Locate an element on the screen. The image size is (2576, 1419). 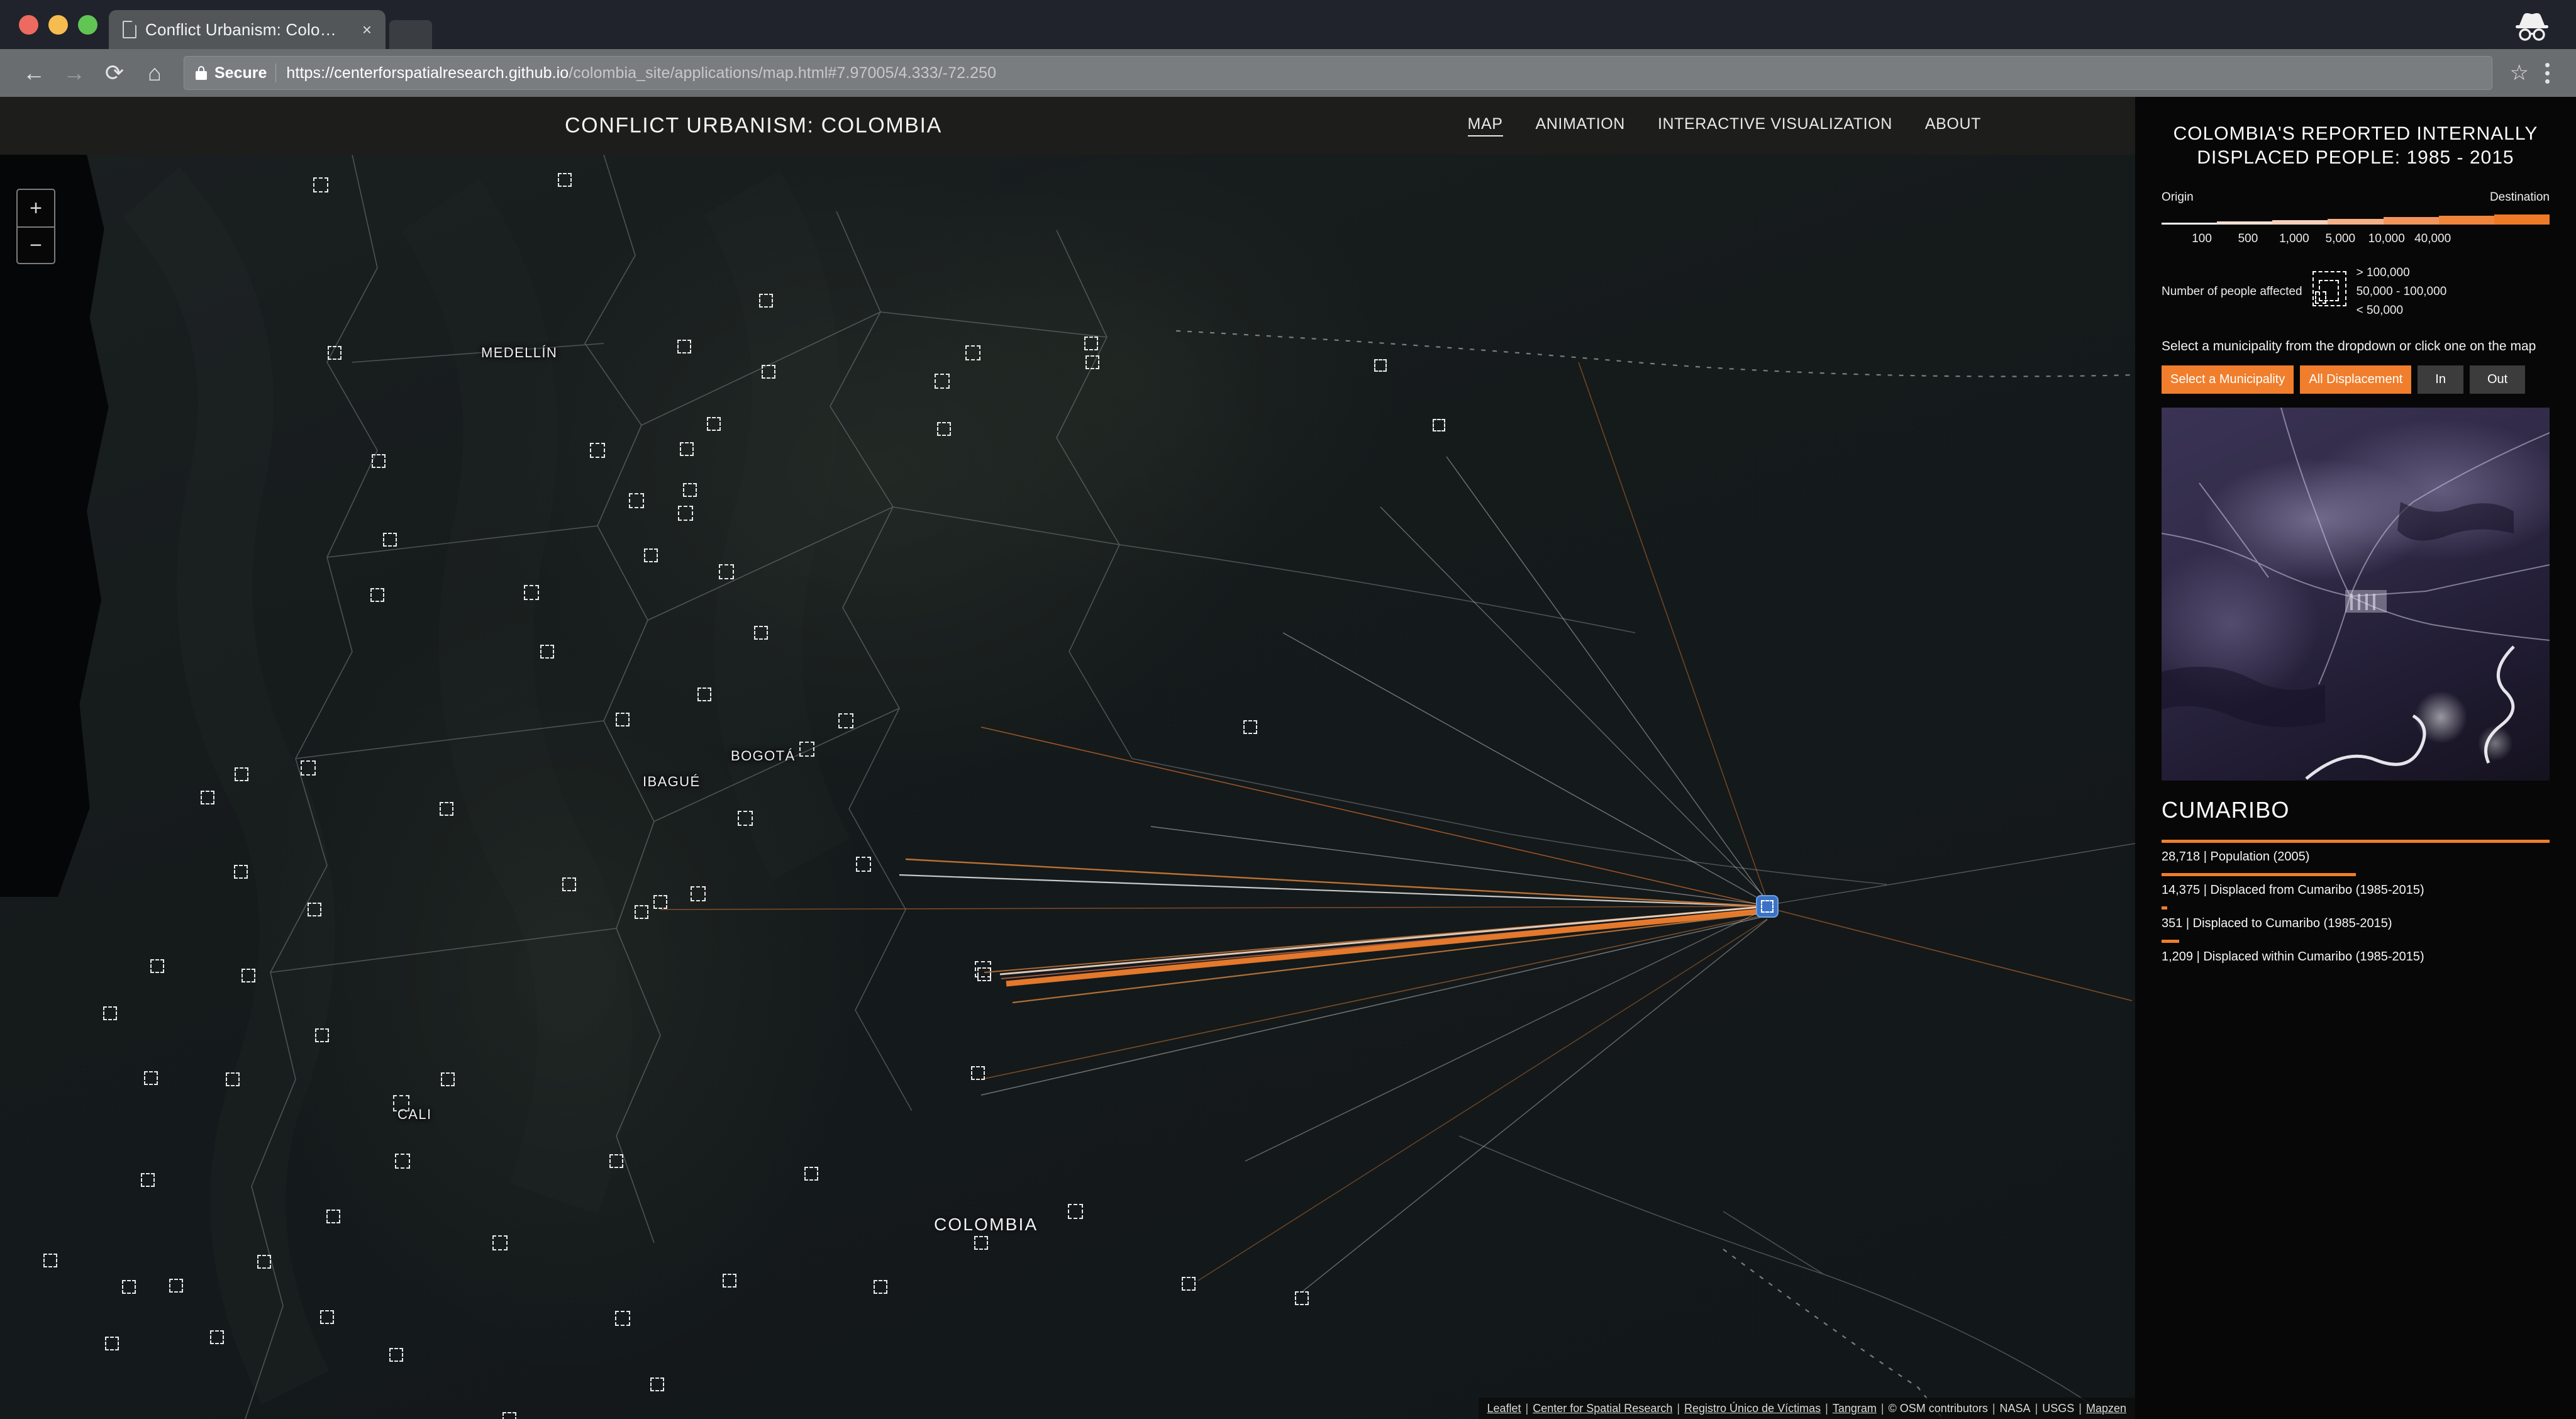
attribution-link-ruv: Registro Único de Víctimas is located at coordinates (1752, 1408).